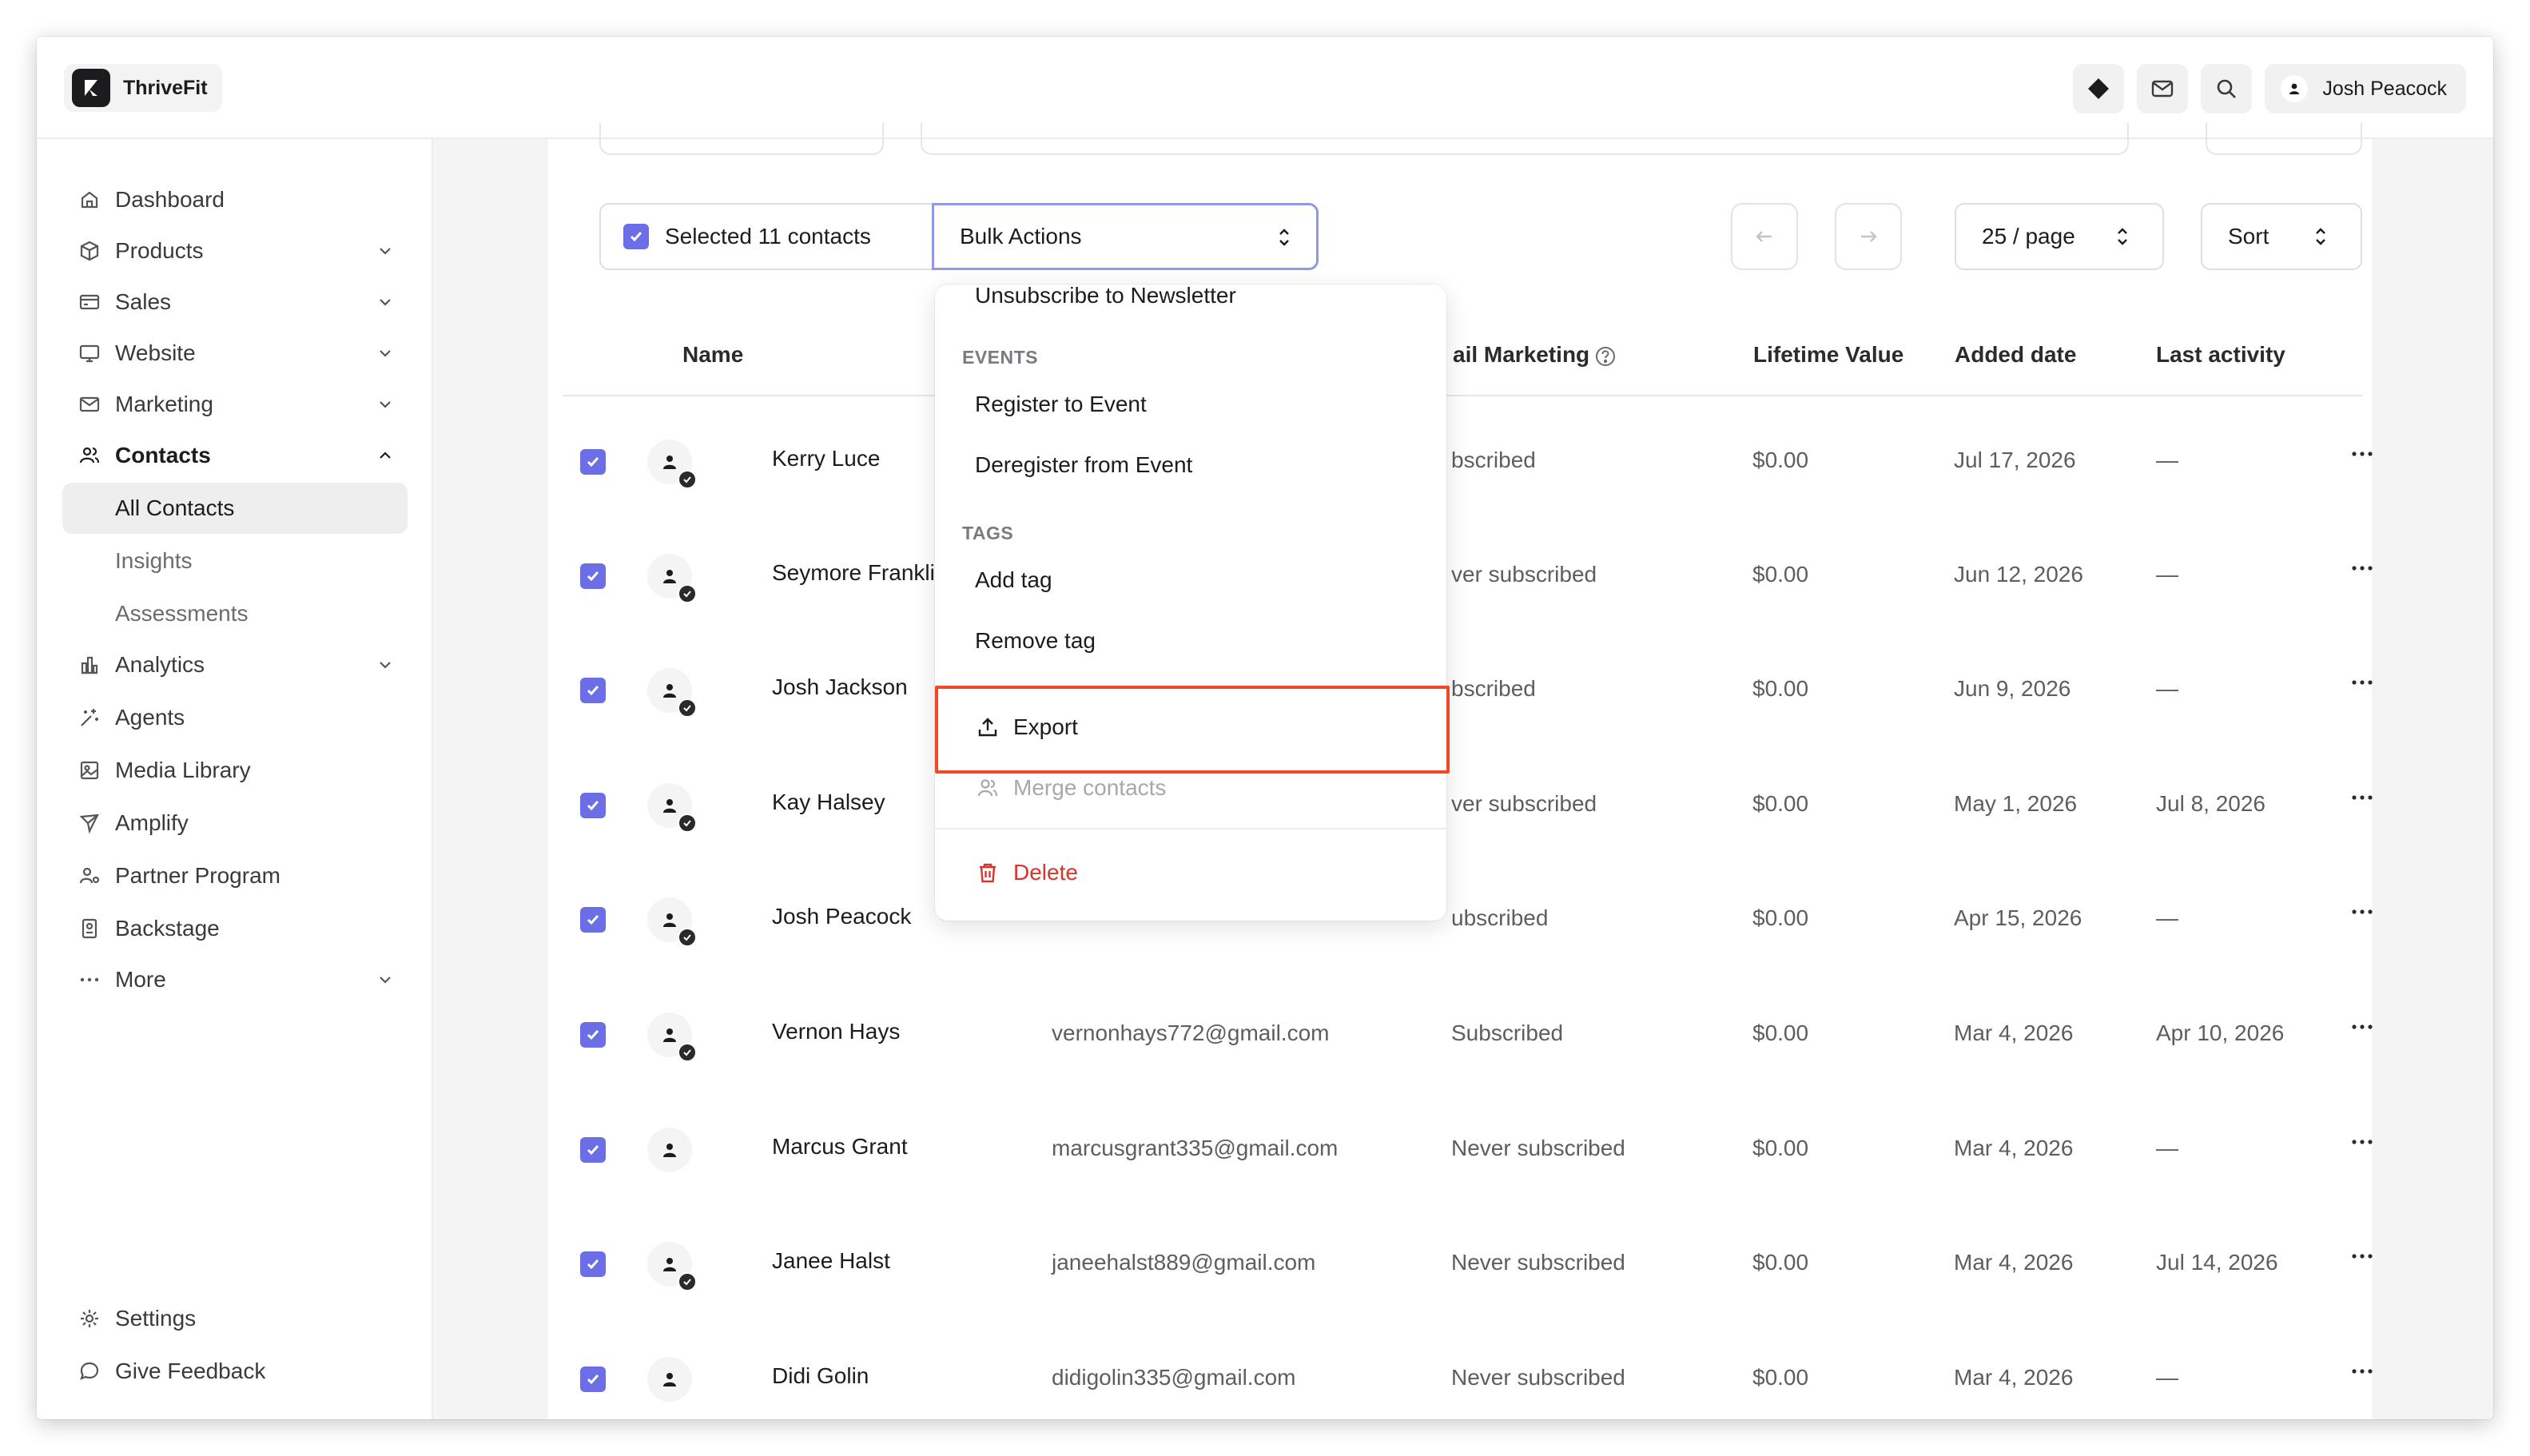 This screenshot has height=1456, width=2530. Describe the element at coordinates (1190, 295) in the screenshot. I see `menu-item-unsubscribe-newsletter: Unsubscribe to Newsletter` at that location.